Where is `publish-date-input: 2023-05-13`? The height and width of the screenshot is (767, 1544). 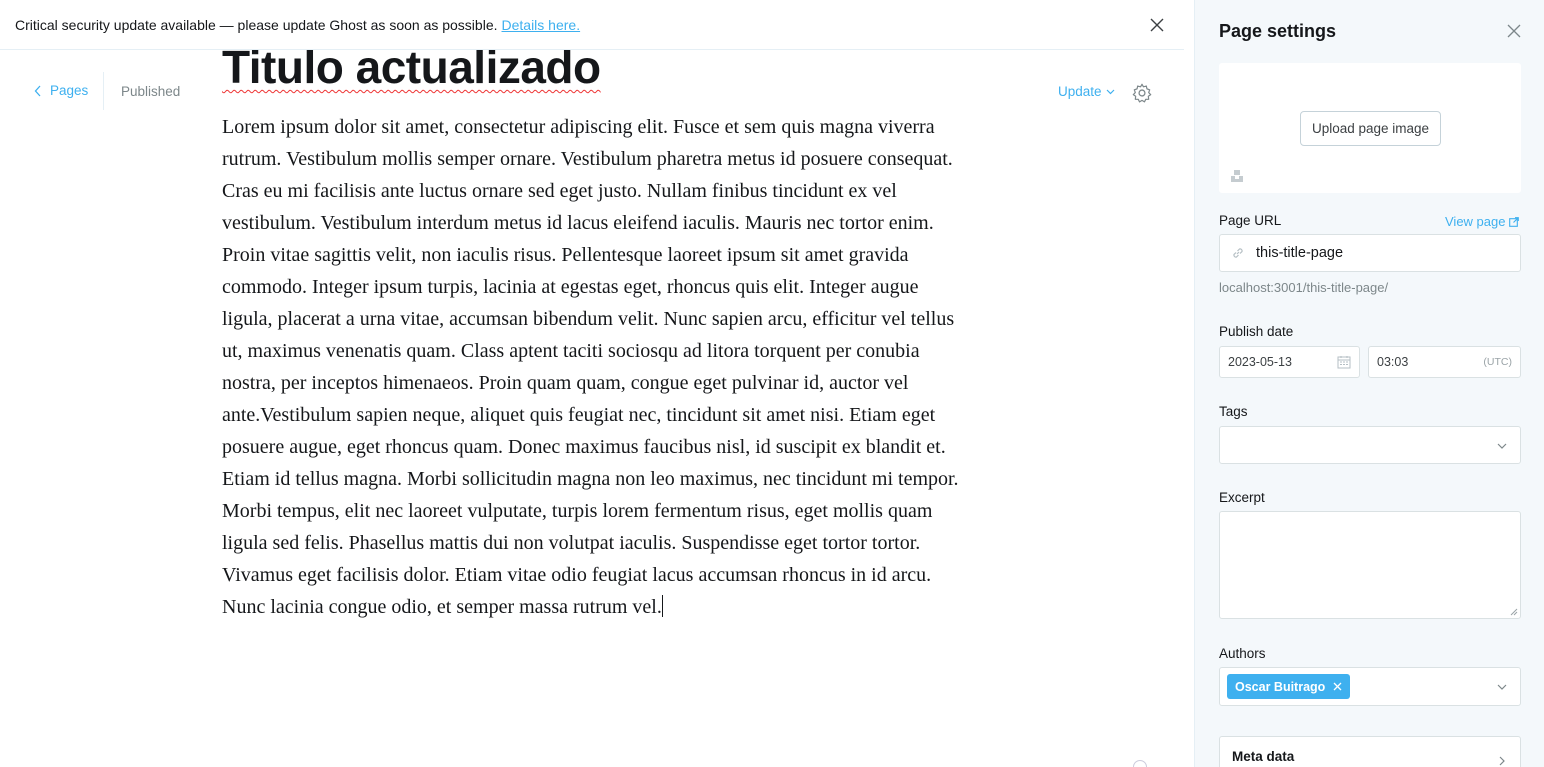 publish-date-input: 2023-05-13 is located at coordinates (1289, 362).